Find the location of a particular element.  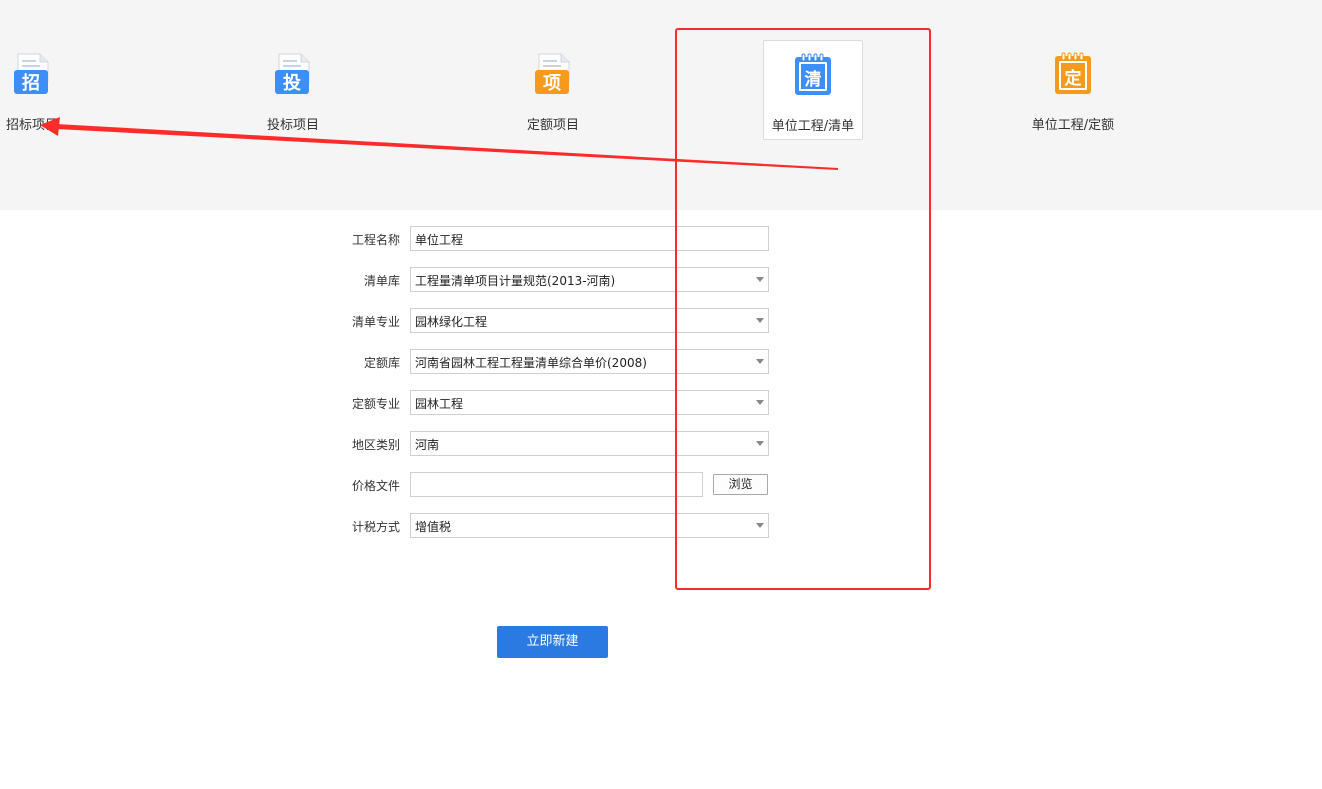

tax-method-select: 增值税 is located at coordinates (589, 525).